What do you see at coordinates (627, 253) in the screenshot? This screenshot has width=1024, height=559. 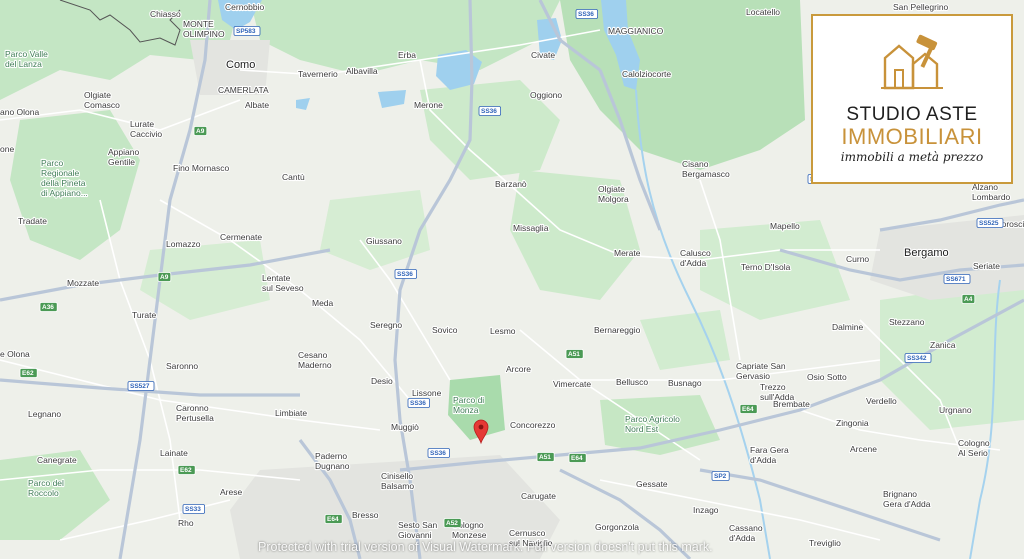 I see `label-merate: Merate` at bounding box center [627, 253].